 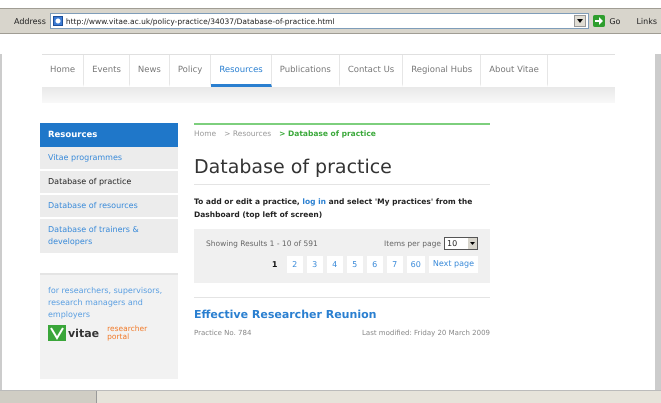 What do you see at coordinates (599, 21) in the screenshot?
I see `arrow-icon` at bounding box center [599, 21].